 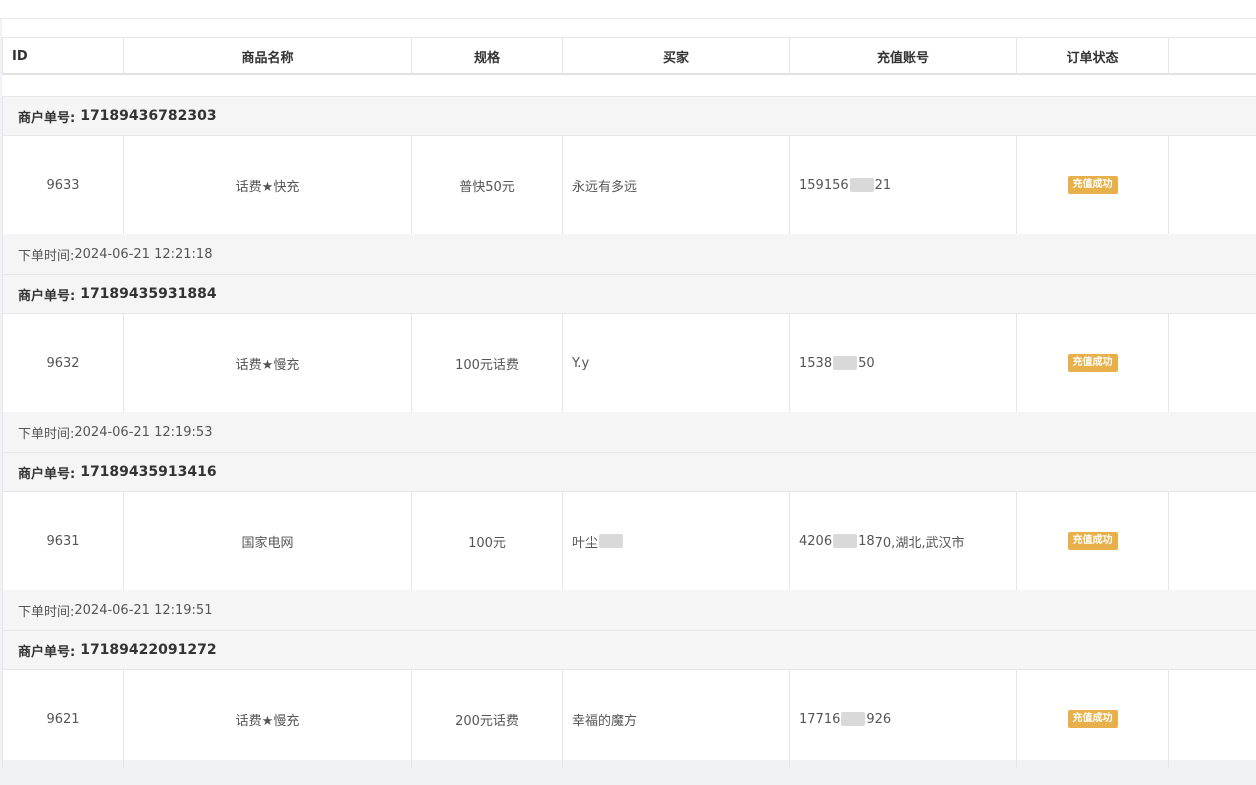 What do you see at coordinates (63, 719) in the screenshot?
I see `cell-id: 9621` at bounding box center [63, 719].